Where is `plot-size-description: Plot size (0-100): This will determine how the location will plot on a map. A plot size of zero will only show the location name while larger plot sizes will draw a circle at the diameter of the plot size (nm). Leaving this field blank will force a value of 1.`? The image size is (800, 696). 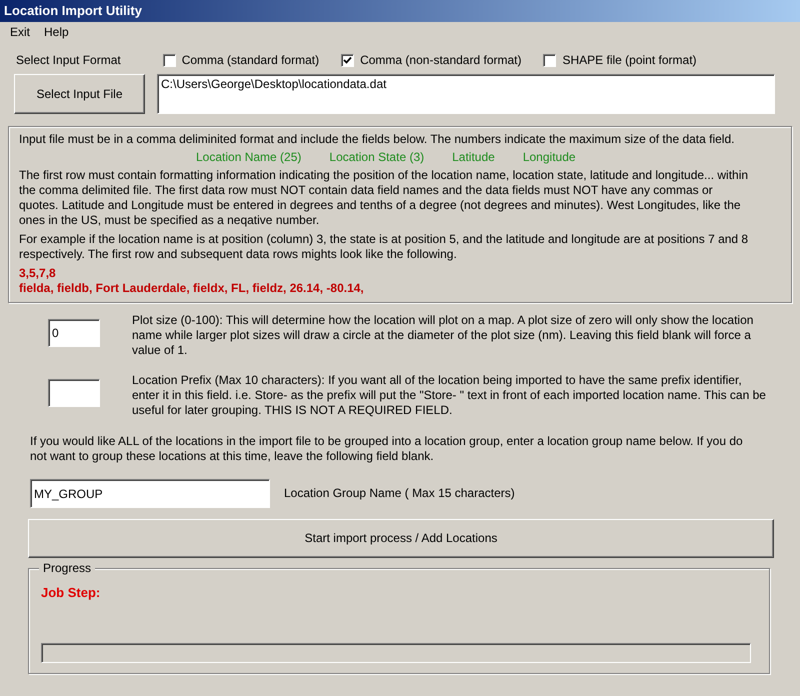 plot-size-description: Plot size (0-100): This will determine how the location will plot on a map. A plot size of zero will only show the location name while larger plot sizes will draw a circle at the diameter of the plot size (nm). Leaving this field blank will force a value of 1. is located at coordinates (443, 335).